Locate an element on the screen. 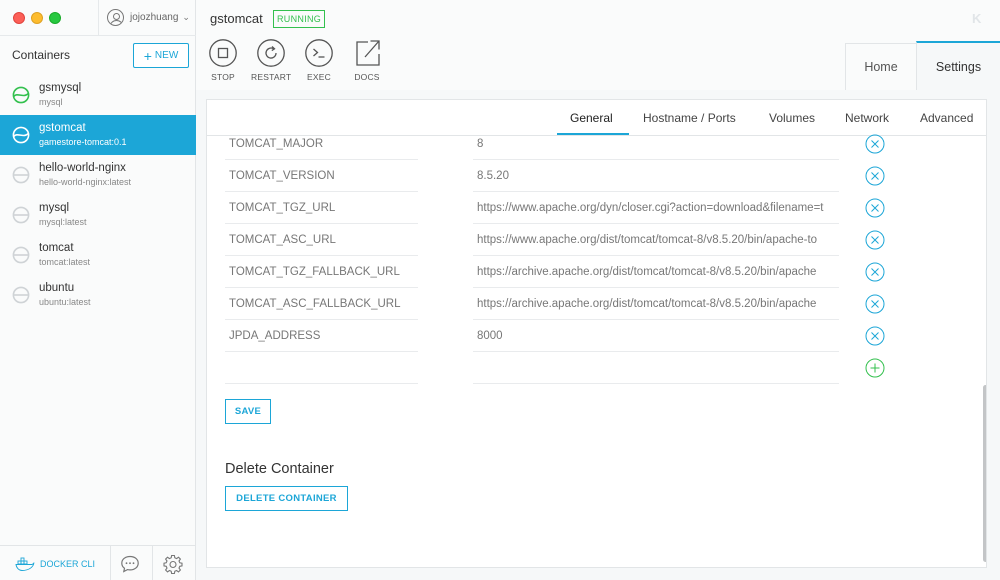  gear-icon is located at coordinates (173, 564).